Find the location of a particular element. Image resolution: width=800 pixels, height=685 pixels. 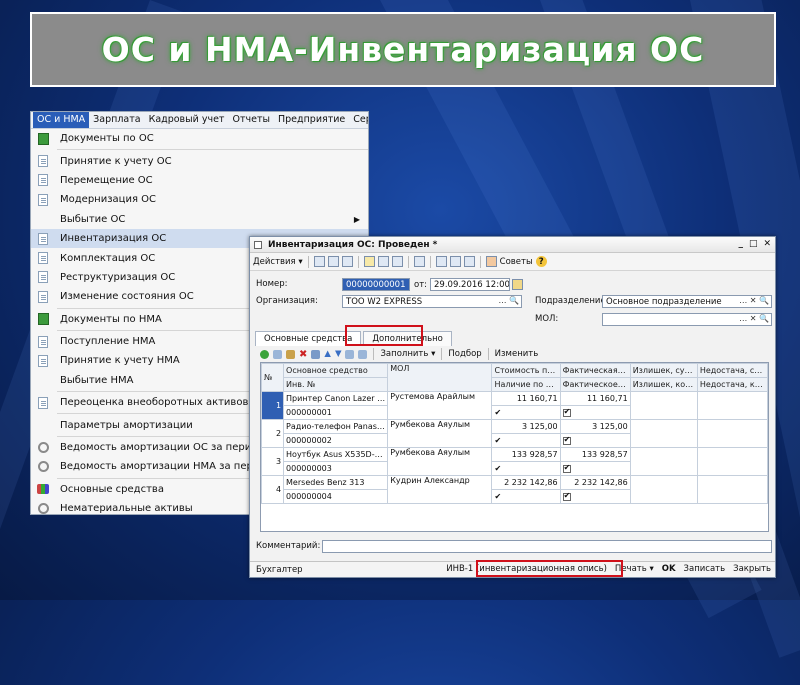

save-button: Записать is located at coordinates (705, 569).